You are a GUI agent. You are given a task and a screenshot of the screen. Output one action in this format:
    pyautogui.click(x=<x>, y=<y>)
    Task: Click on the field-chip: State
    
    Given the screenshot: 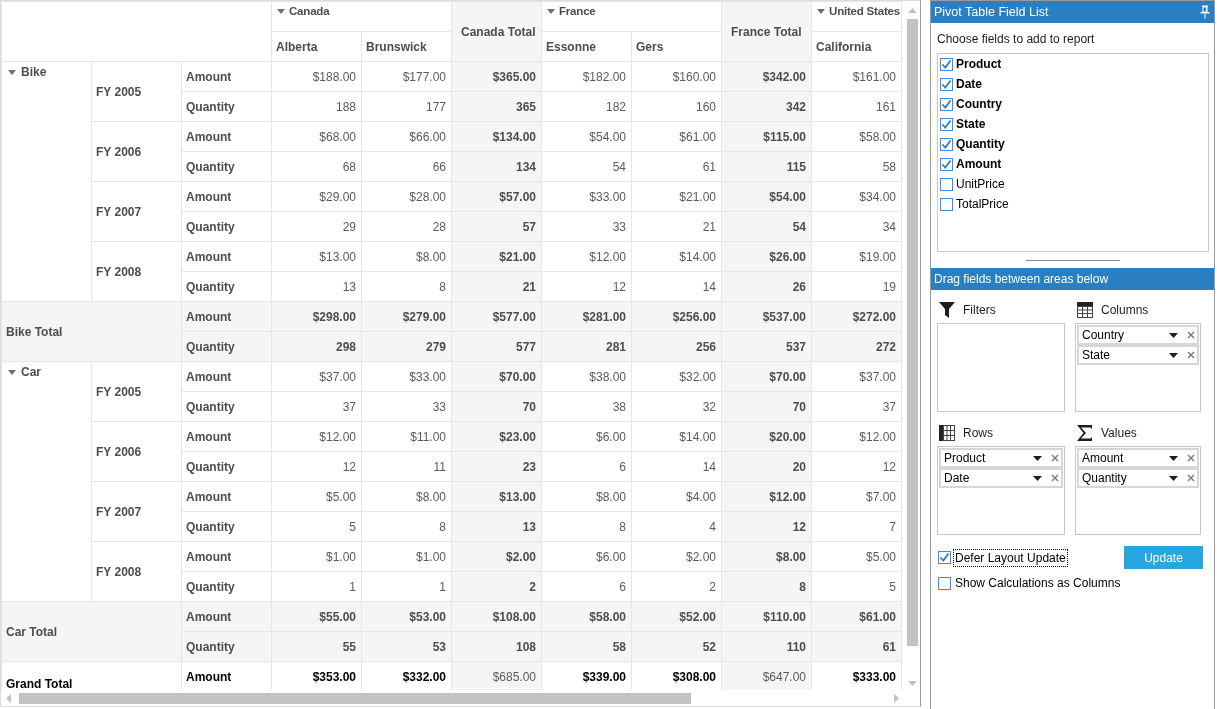 What is the action you would take?
    pyautogui.click(x=1138, y=355)
    